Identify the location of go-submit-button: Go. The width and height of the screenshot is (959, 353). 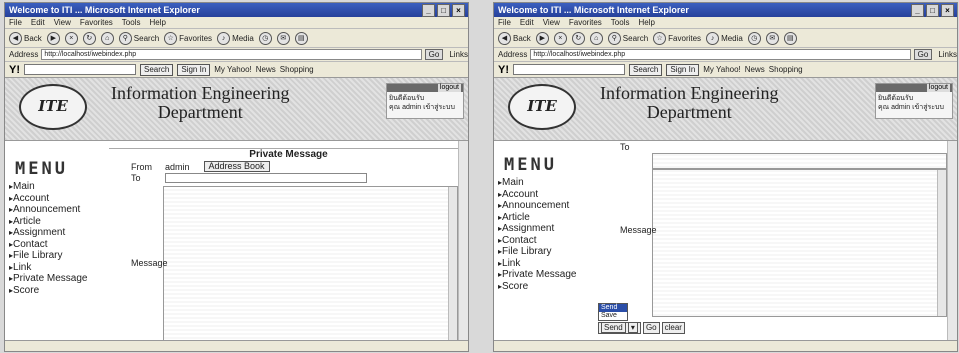
(651, 328).